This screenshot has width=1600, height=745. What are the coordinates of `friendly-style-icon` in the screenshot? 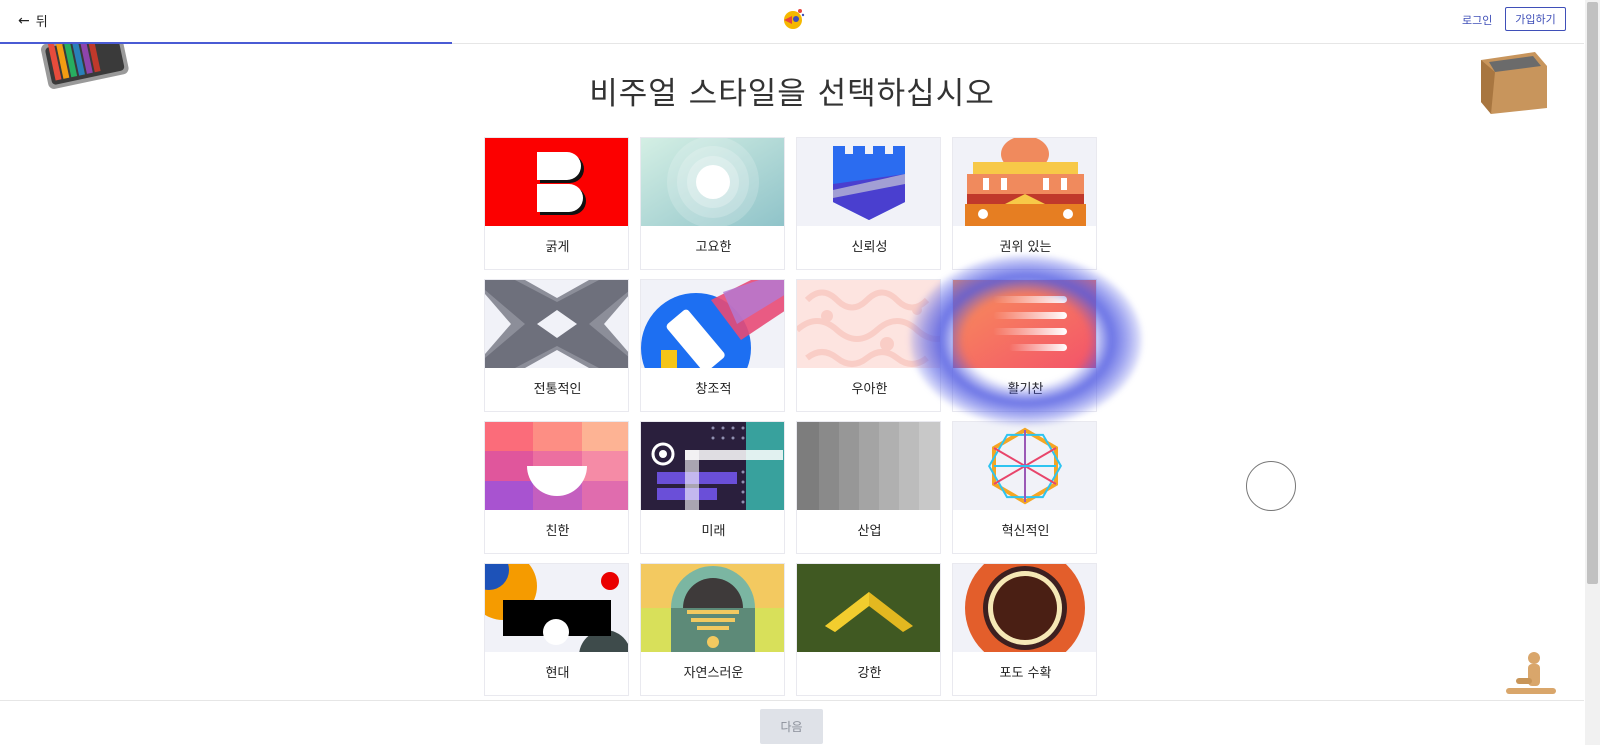 It's located at (556, 466).